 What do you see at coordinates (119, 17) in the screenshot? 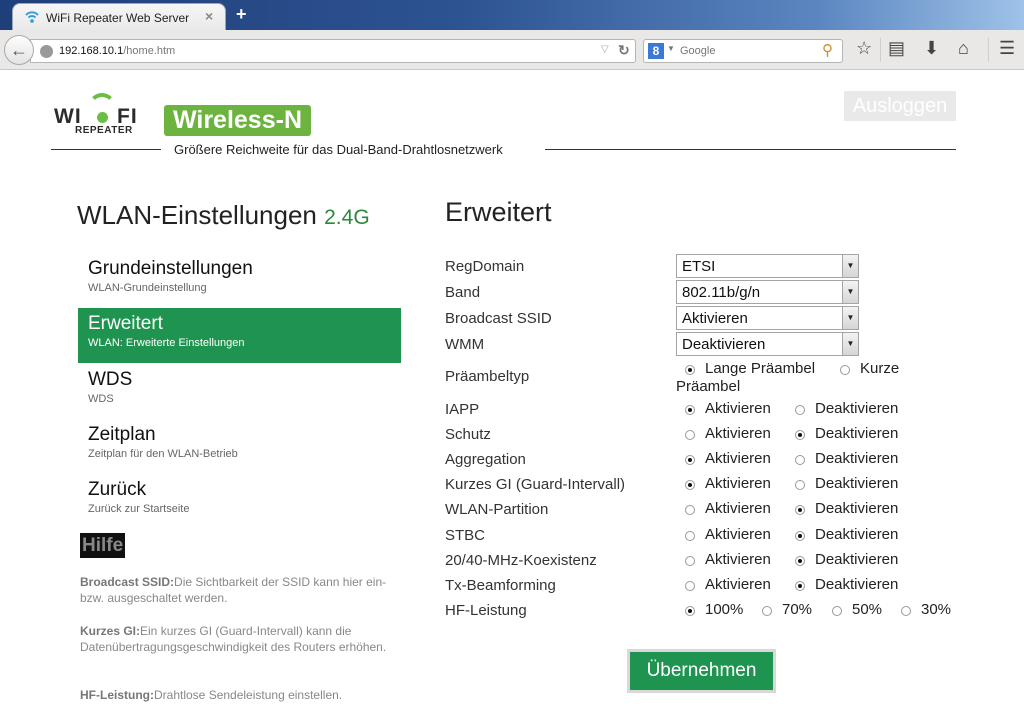
I see `browser-tab: WiFi Repeater Web Server ×` at bounding box center [119, 17].